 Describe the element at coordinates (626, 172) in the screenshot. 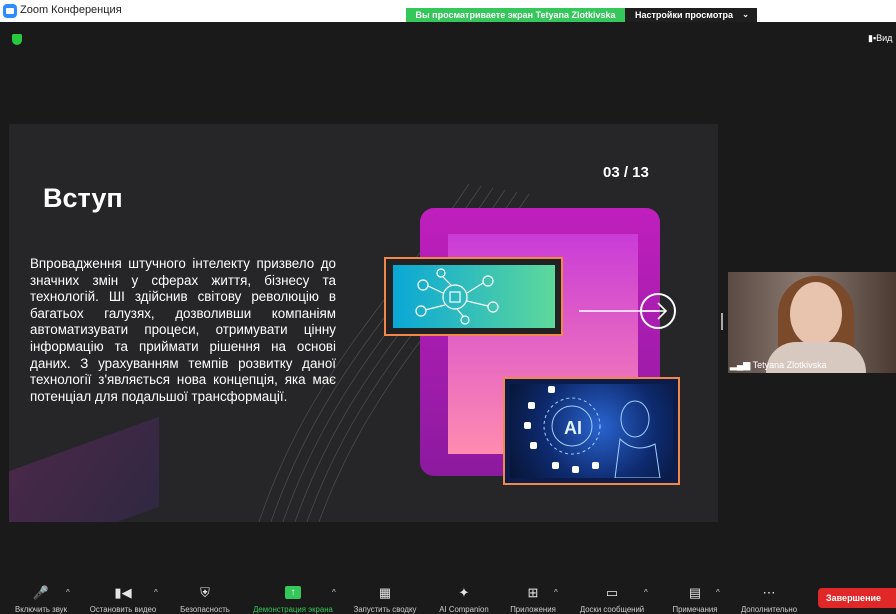

I see `slide-page-number: 03 / 13` at that location.